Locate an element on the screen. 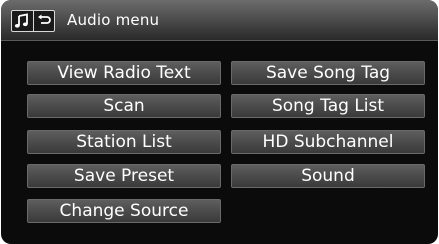 This screenshot has width=439, height=244. sound-button: Sound is located at coordinates (328, 176).